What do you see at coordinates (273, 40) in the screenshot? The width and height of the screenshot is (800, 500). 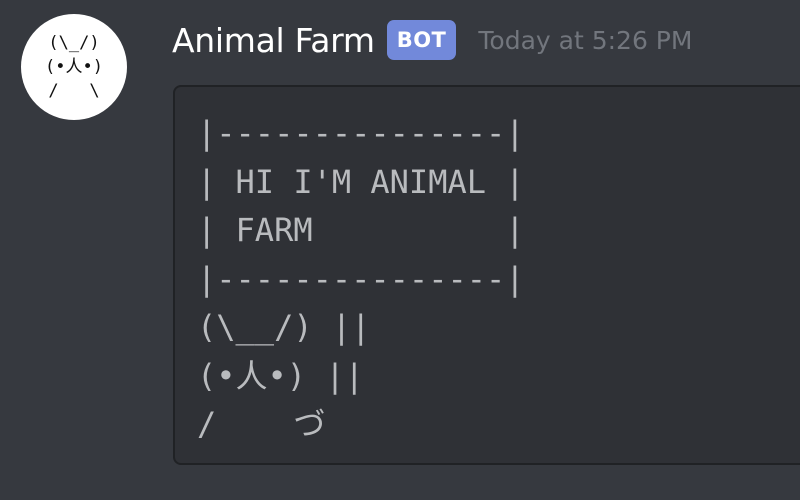 I see `author-name: Animal Farm` at bounding box center [273, 40].